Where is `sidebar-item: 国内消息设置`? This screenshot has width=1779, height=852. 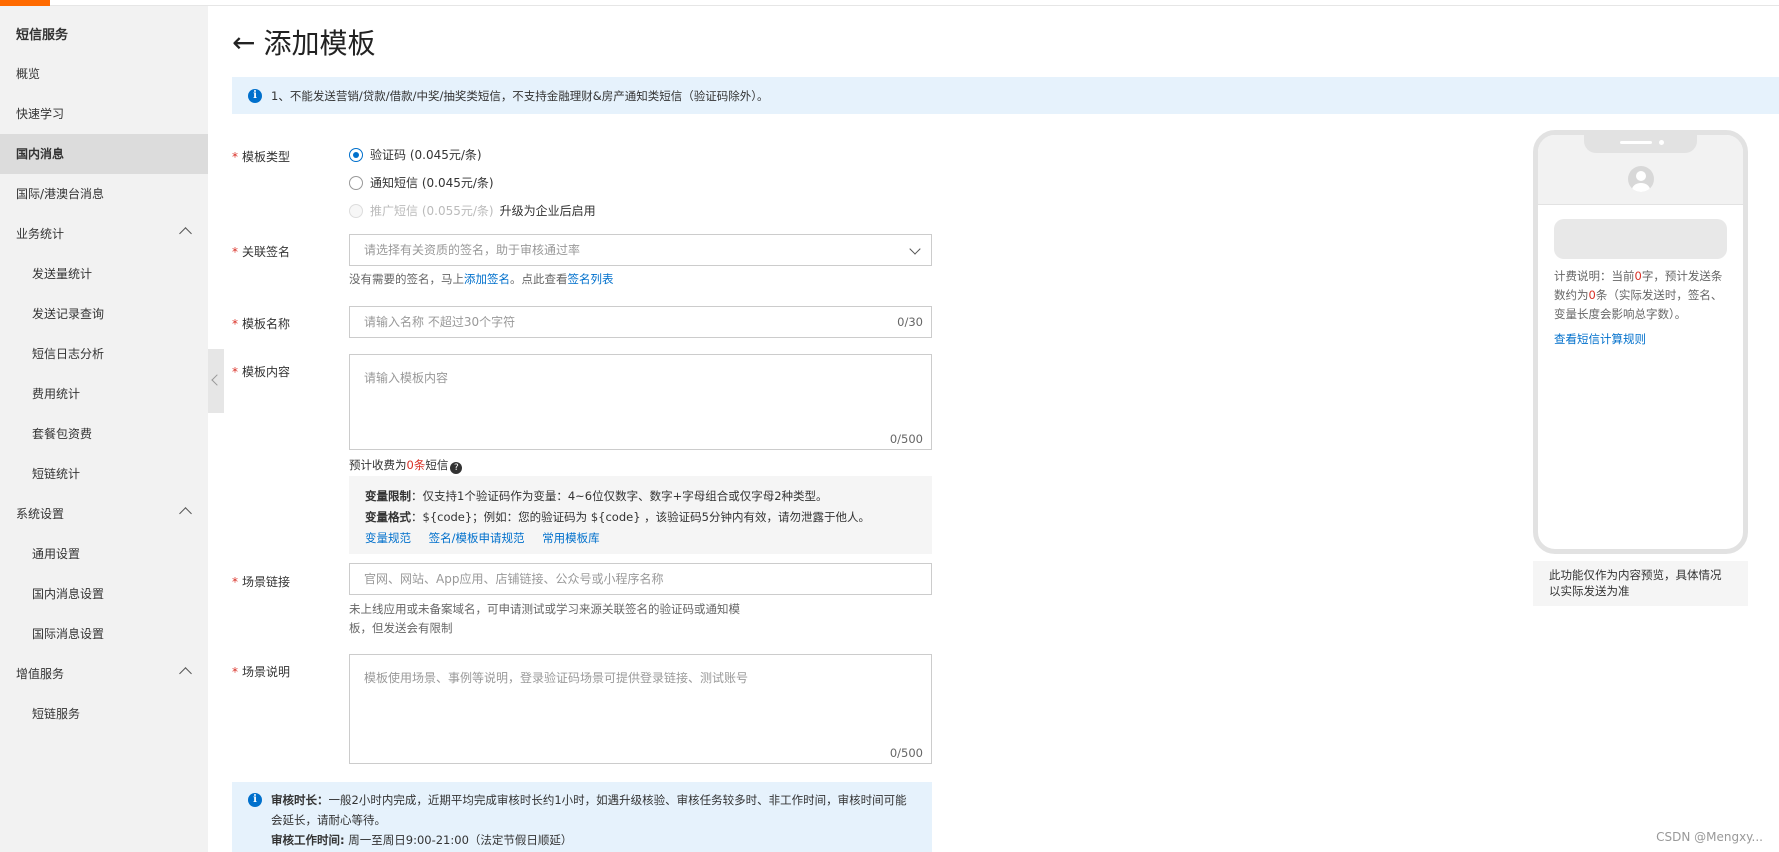 sidebar-item: 国内消息设置 is located at coordinates (104, 594).